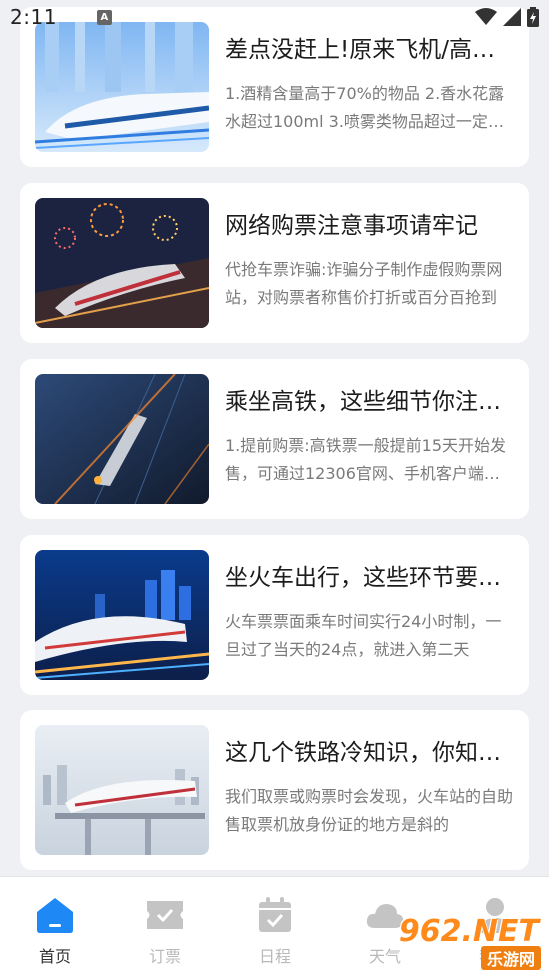 This screenshot has height=976, width=549. I want to click on tab-label: 日程, so click(274, 956).